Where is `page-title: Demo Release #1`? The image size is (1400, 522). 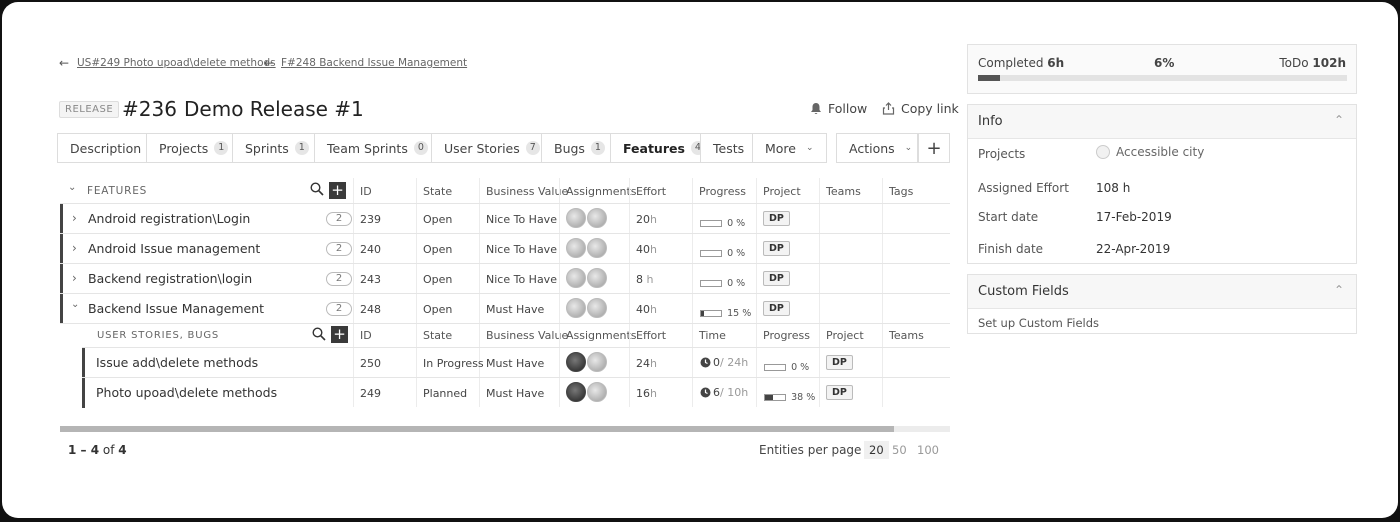 page-title: Demo Release #1 is located at coordinates (274, 109).